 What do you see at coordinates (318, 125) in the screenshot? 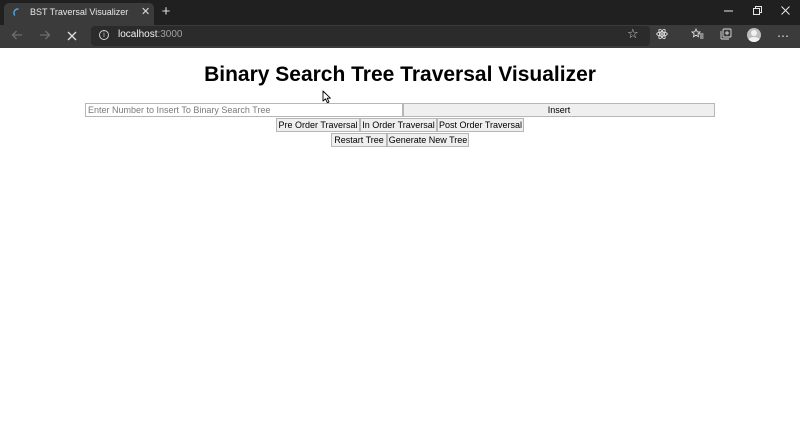
I see `pre-order-traversal-button: Pre Order Traversal` at bounding box center [318, 125].